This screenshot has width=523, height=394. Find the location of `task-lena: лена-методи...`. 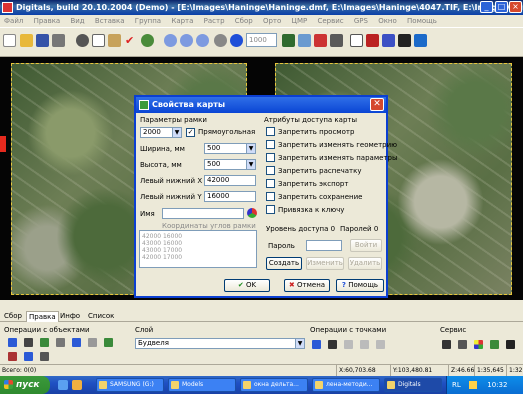

task-lena: лена-методи... is located at coordinates (346, 385).